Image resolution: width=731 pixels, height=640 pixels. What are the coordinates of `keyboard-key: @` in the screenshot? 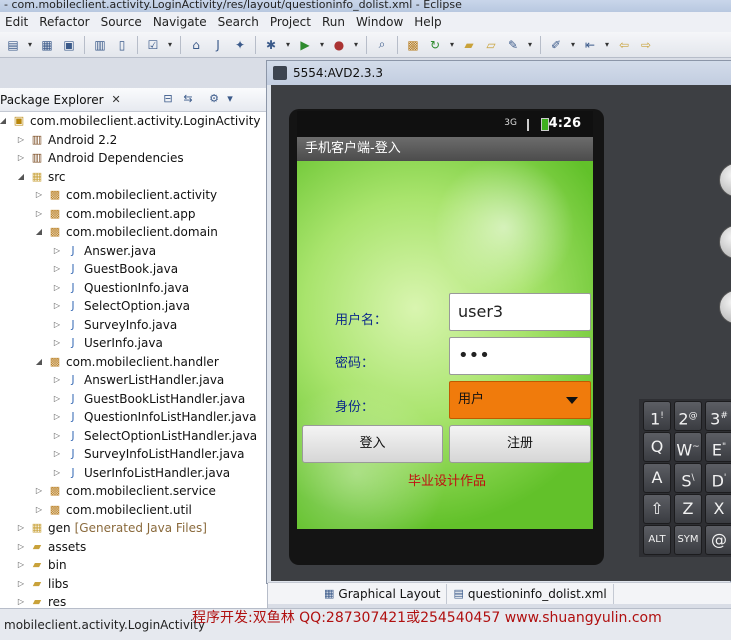 It's located at (718, 540).